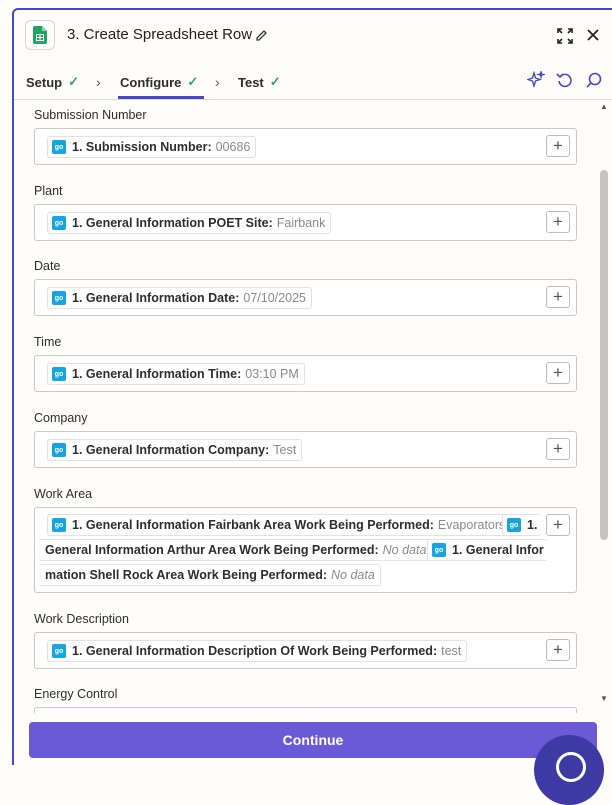 The image size is (612, 805). I want to click on pencil-icon, so click(261, 38).